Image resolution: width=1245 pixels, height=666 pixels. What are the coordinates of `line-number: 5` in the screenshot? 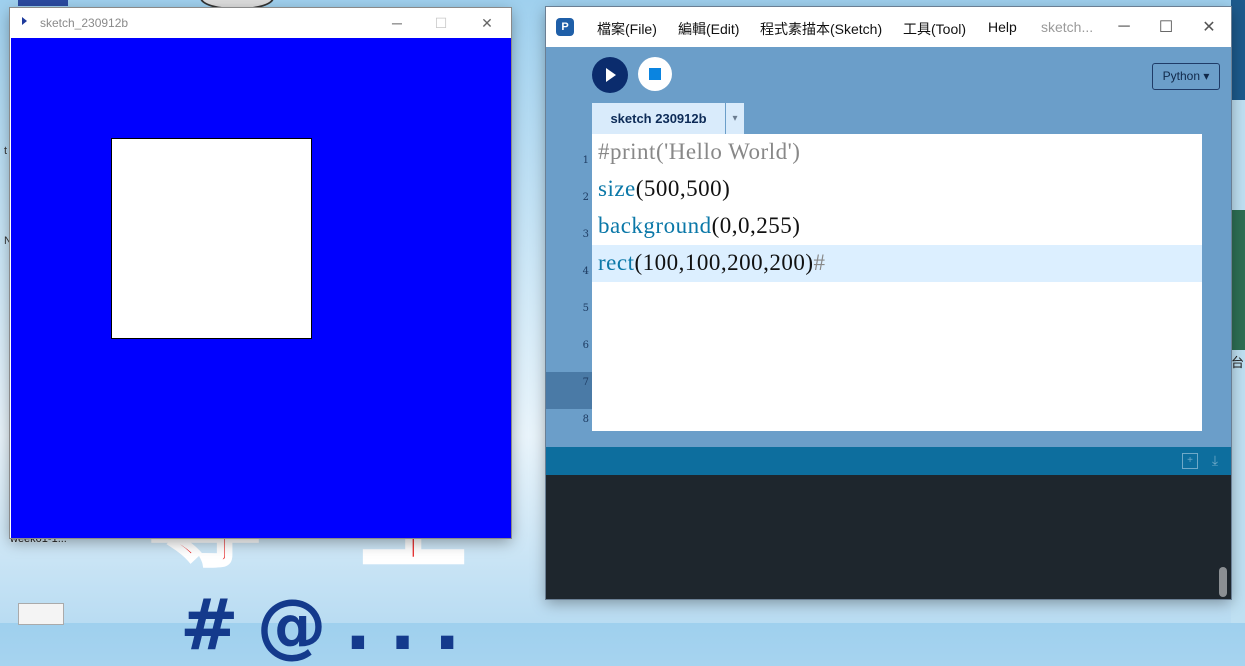 It's located at (585, 308).